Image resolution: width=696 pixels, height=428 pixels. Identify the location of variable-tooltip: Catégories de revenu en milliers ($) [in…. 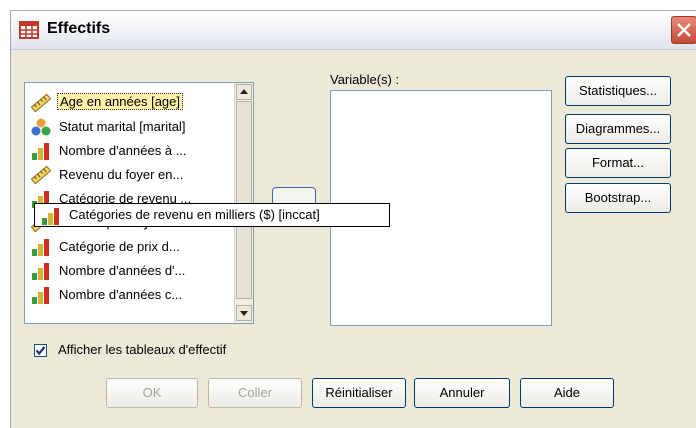
(212, 215).